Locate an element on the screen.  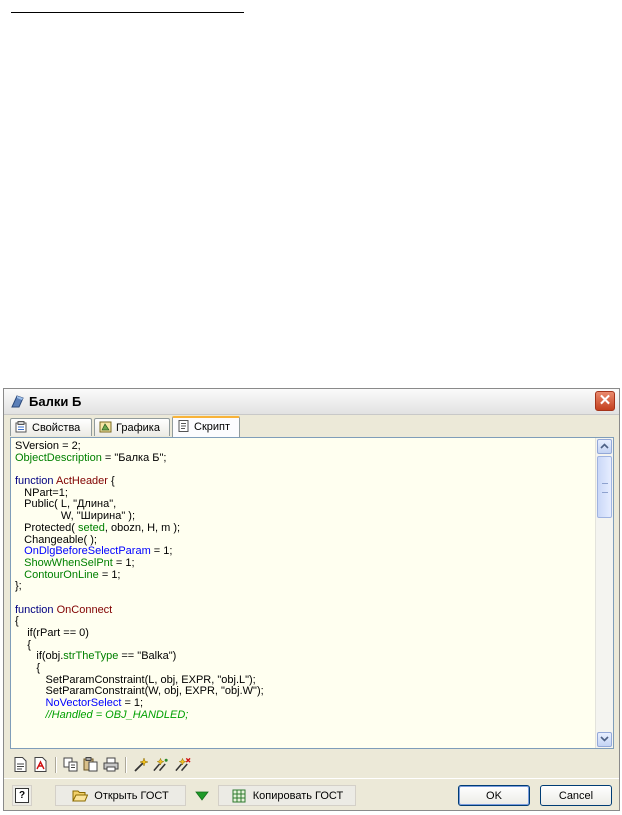
code-line: if(rPart == 0) is located at coordinates (303, 633).